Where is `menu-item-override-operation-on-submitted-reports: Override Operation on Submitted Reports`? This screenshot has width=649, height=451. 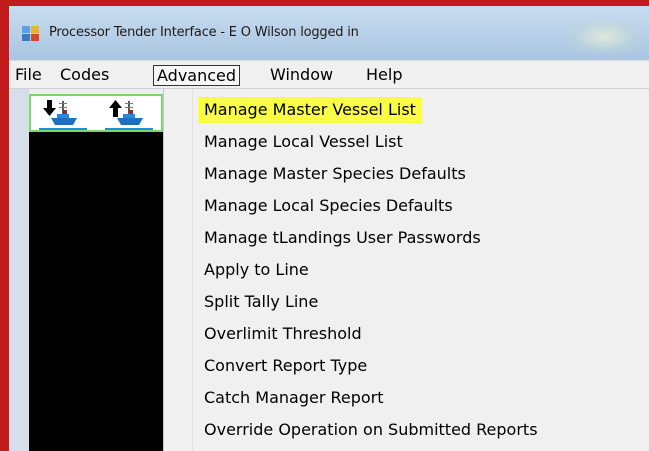 menu-item-override-operation-on-submitted-reports: Override Operation on Submitted Reports is located at coordinates (371, 430).